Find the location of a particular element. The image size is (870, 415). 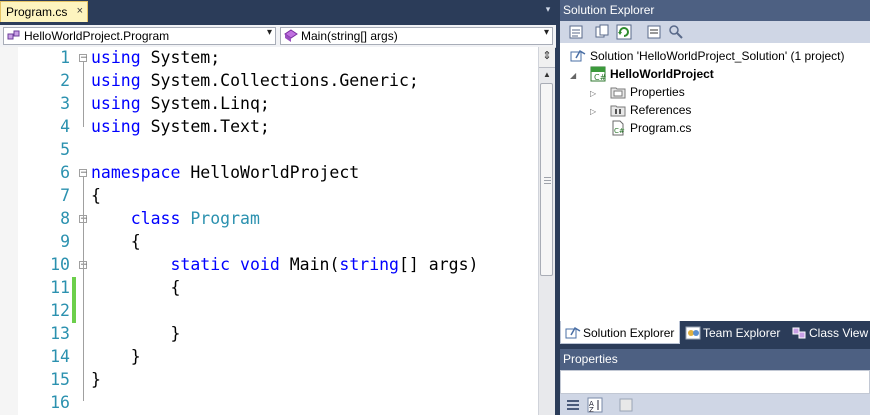

code-line: 16 is located at coordinates (269, 403).